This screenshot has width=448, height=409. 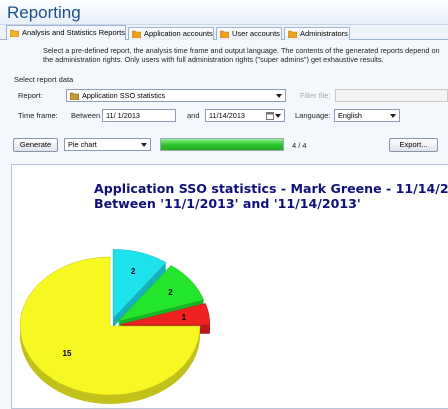 What do you see at coordinates (313, 115) in the screenshot?
I see `language-label: Language:` at bounding box center [313, 115].